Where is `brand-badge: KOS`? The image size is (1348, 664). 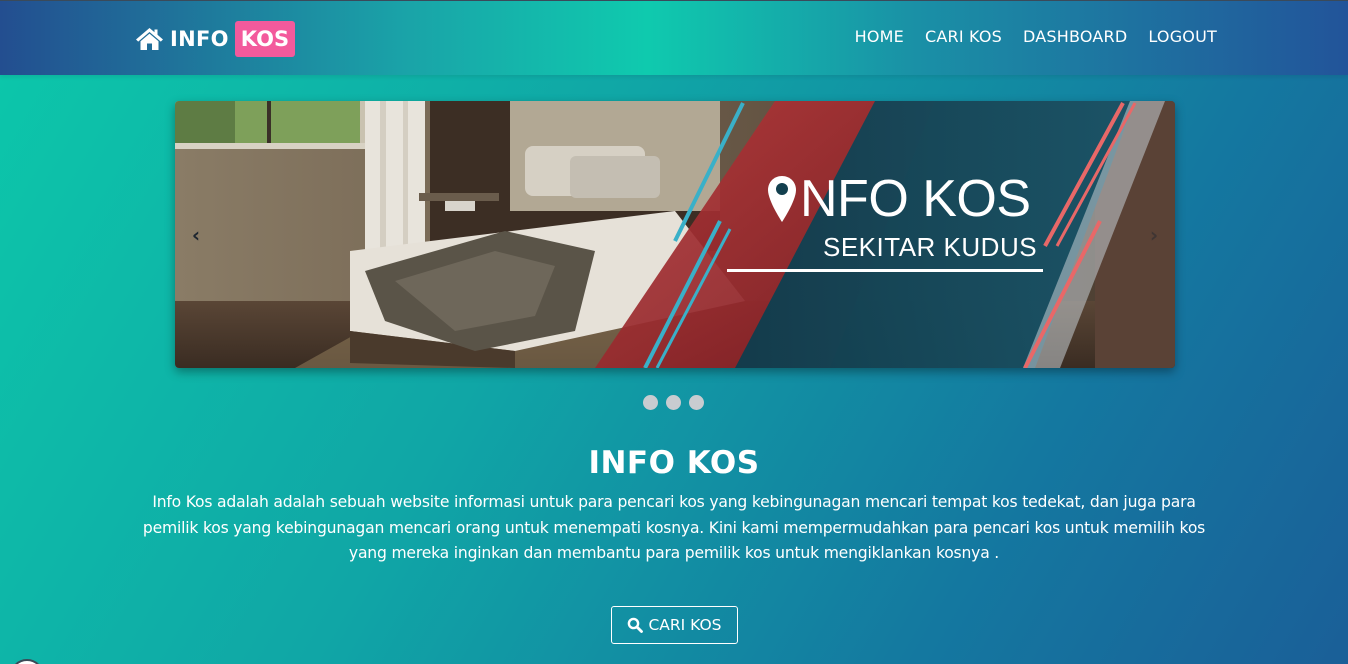
brand-badge: KOS is located at coordinates (265, 39).